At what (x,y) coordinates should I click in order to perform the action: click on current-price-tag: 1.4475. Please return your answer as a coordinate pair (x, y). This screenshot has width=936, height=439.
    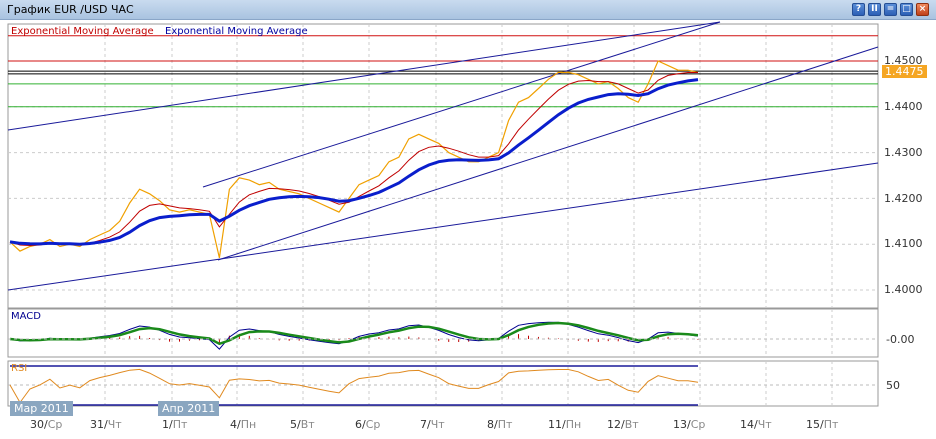
    Looking at the image, I should click on (904, 71).